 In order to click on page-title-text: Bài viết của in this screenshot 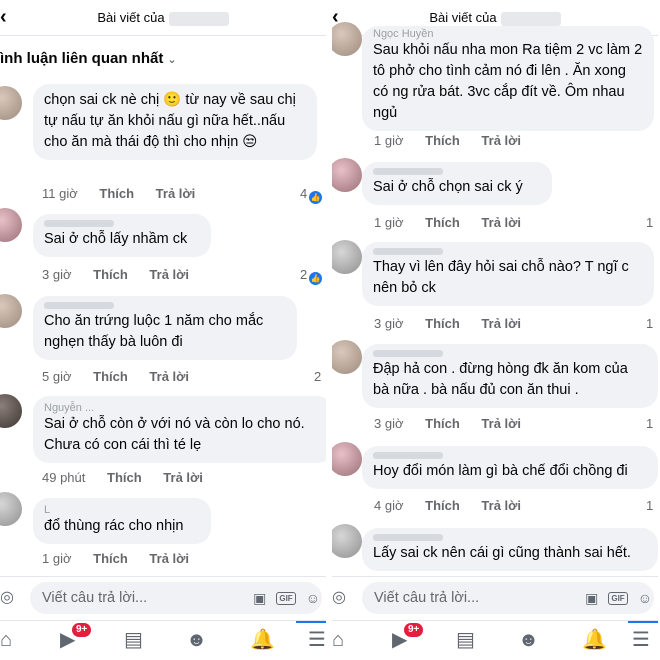, I will do `click(463, 17)`.